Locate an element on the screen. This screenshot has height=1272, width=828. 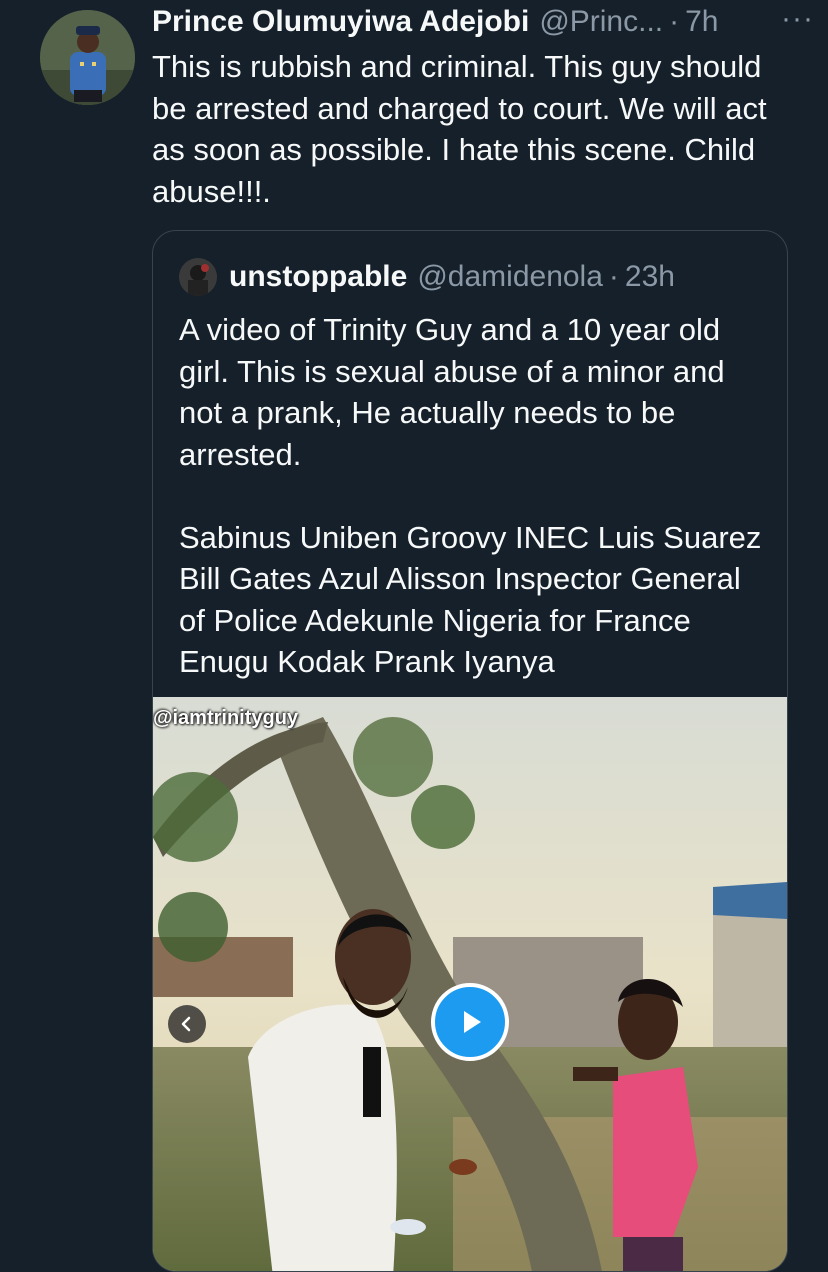
tweet-header: Prince Olumuyiwa Adejobi @Princ... · 7h is located at coordinates (482, 22).